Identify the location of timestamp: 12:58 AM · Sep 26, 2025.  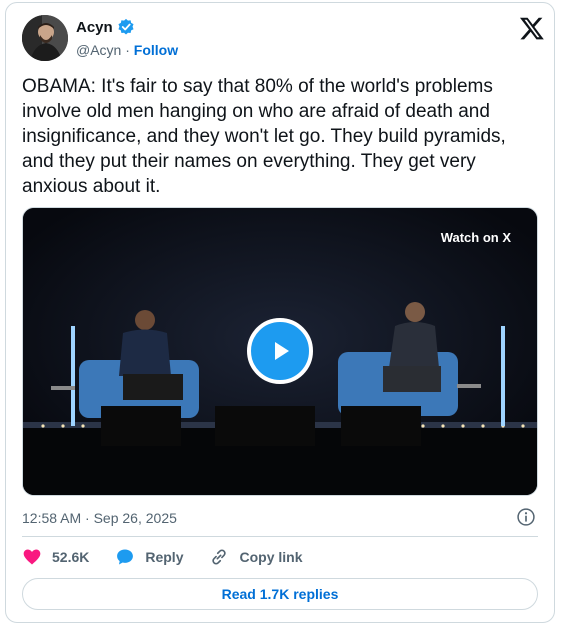
(99, 518).